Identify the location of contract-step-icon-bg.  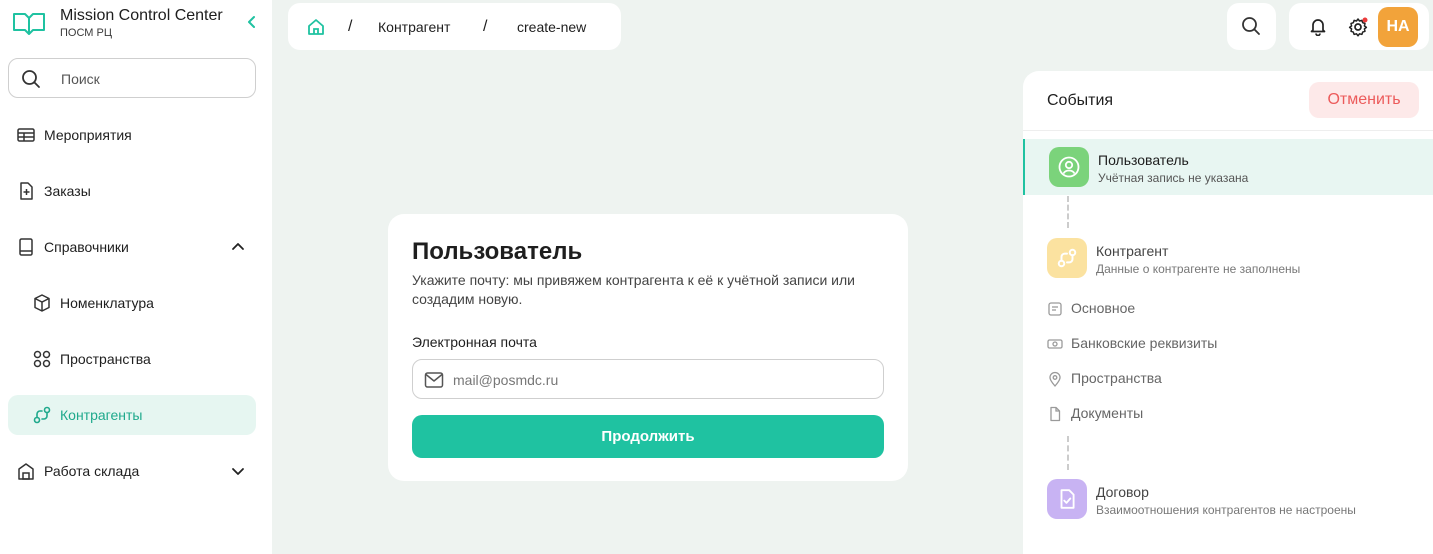
(1067, 499).